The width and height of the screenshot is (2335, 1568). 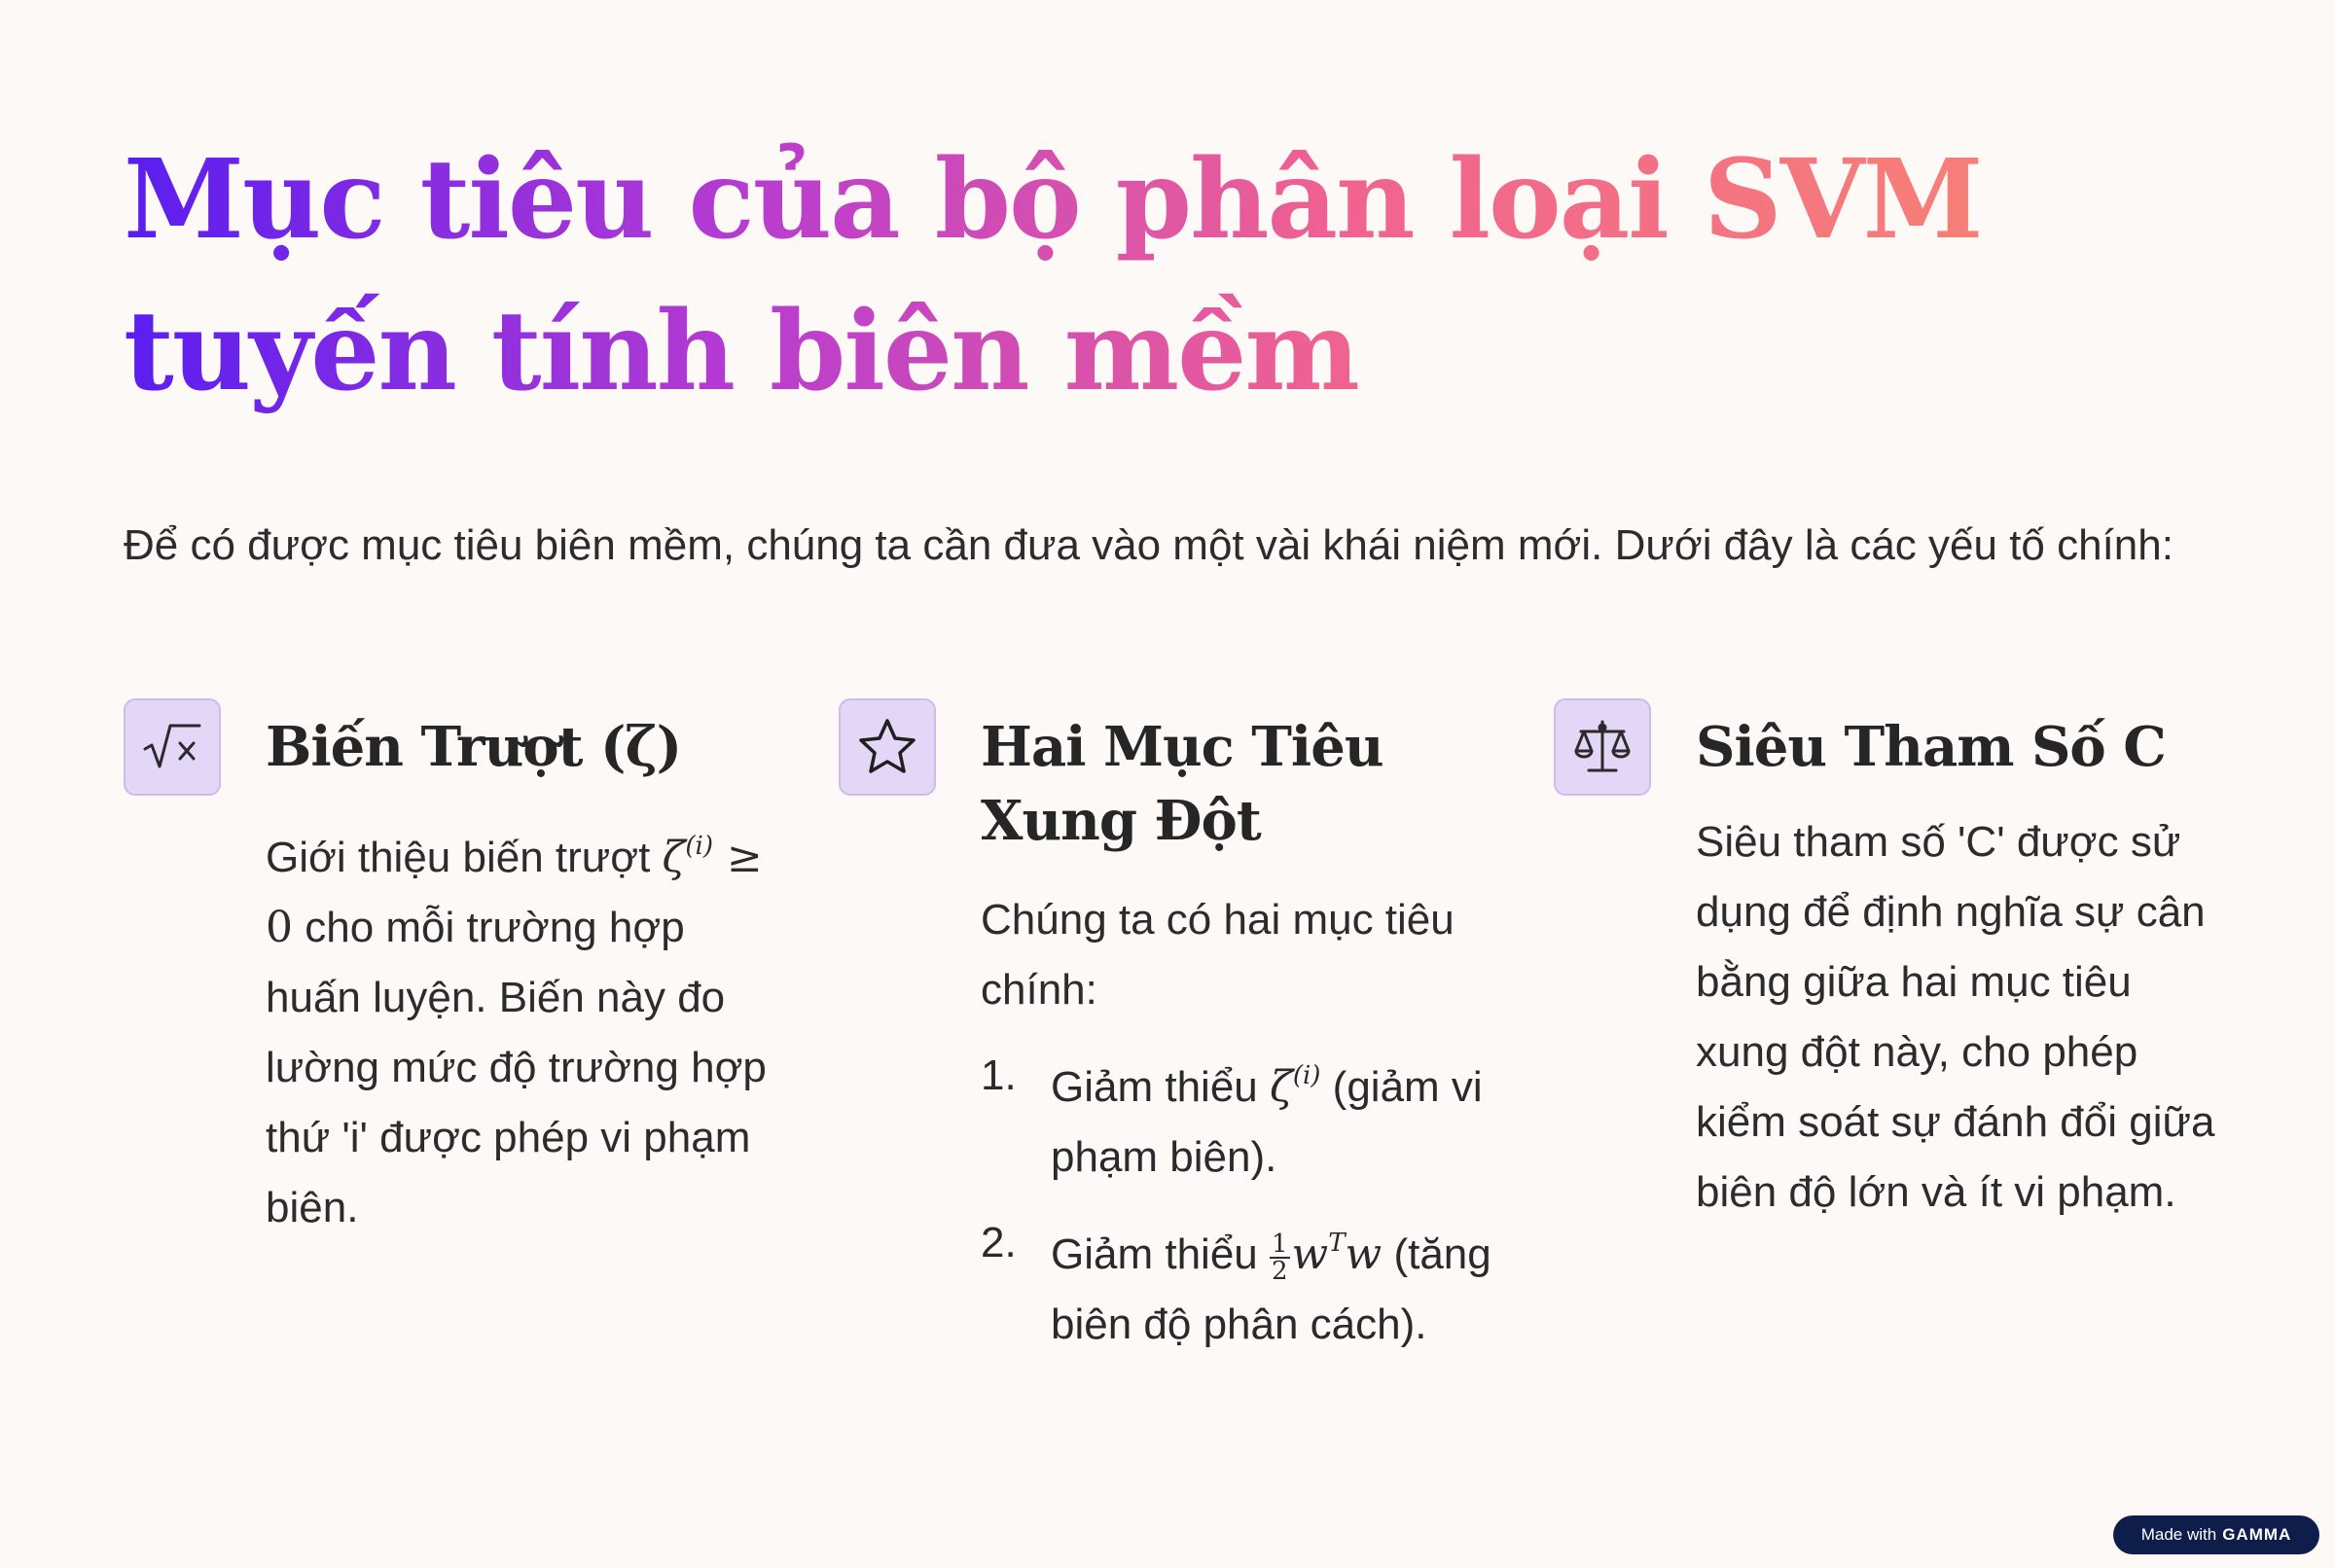 What do you see at coordinates (1218, 955) in the screenshot?
I see `card-description: Chúng ta có hai mục tiêu chính:` at bounding box center [1218, 955].